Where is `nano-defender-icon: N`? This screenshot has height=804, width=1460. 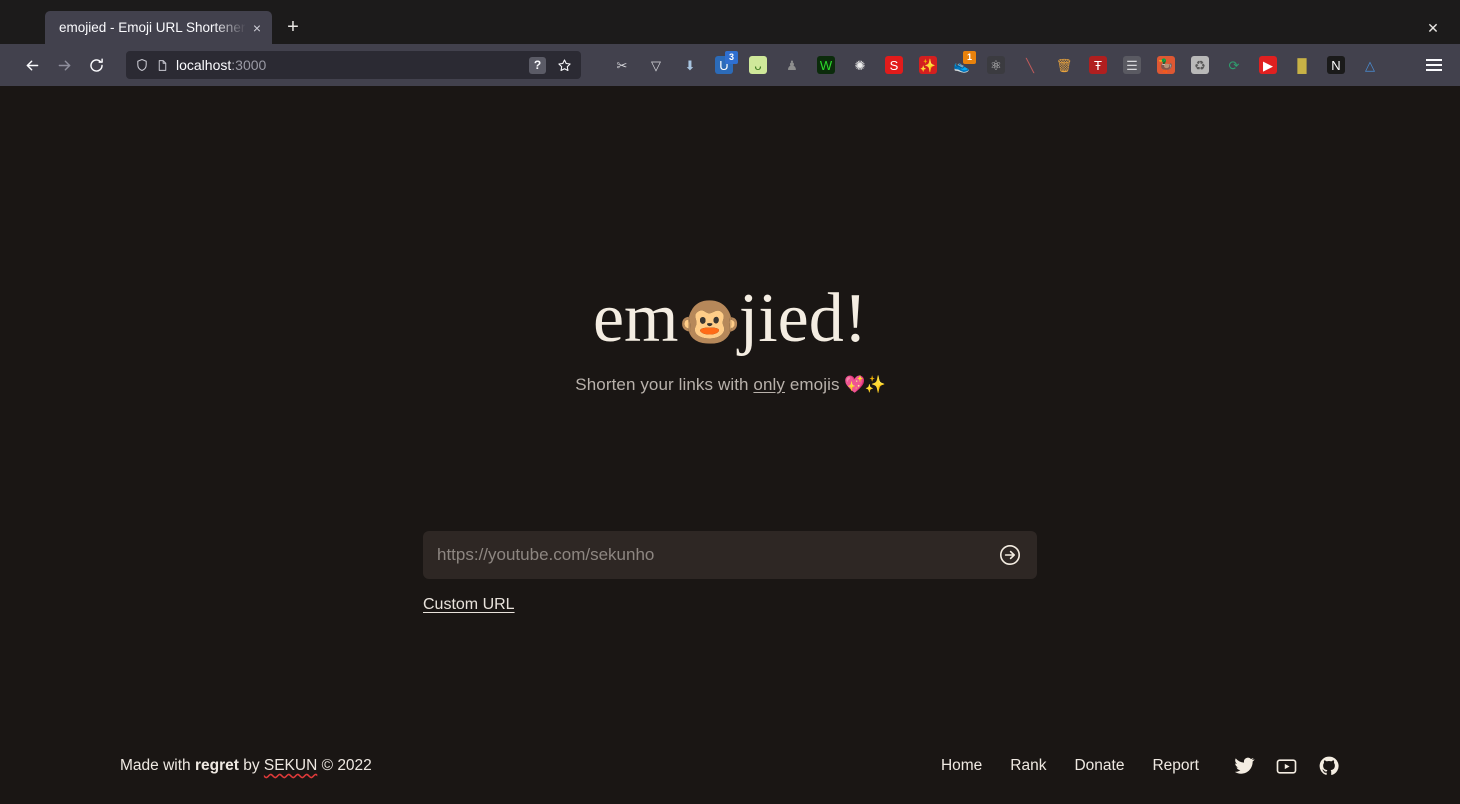 nano-defender-icon: N is located at coordinates (1336, 65).